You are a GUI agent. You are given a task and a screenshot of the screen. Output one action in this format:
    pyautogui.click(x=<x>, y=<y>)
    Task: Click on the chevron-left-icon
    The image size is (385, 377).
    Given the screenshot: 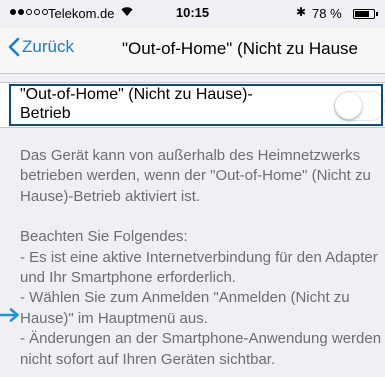 What is the action you would take?
    pyautogui.click(x=14, y=47)
    